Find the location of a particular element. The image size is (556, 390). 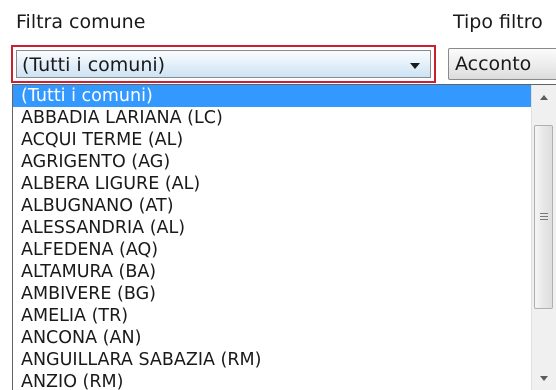

list-item: ANGUILLARA SABAZIA (RM) is located at coordinates (272, 360).